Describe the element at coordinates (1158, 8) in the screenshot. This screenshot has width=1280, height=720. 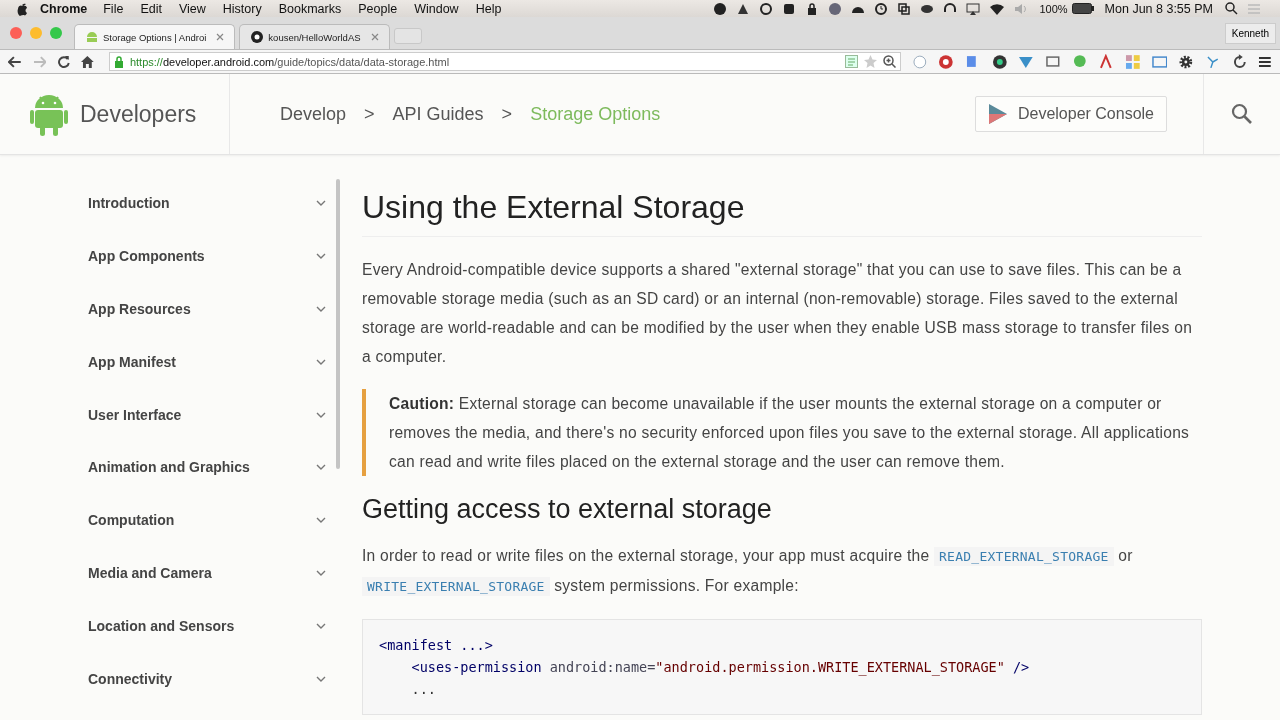
I see `clock: Mon Jun 8 3:55 PM` at that location.